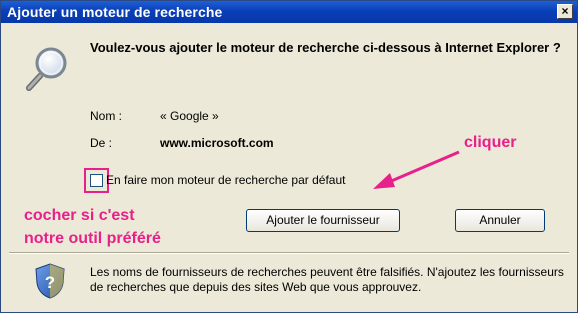  I want to click on provider-source: www.microsoft.com, so click(217, 143).